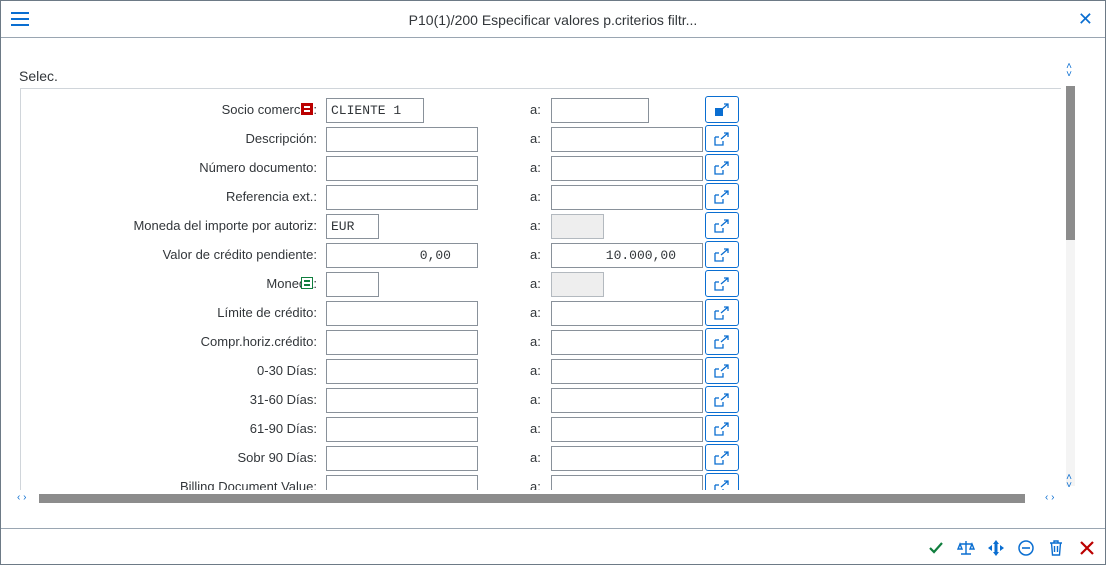 This screenshot has width=1106, height=565. Describe the element at coordinates (38, 76) in the screenshot. I see `section-label: Selec.` at that location.